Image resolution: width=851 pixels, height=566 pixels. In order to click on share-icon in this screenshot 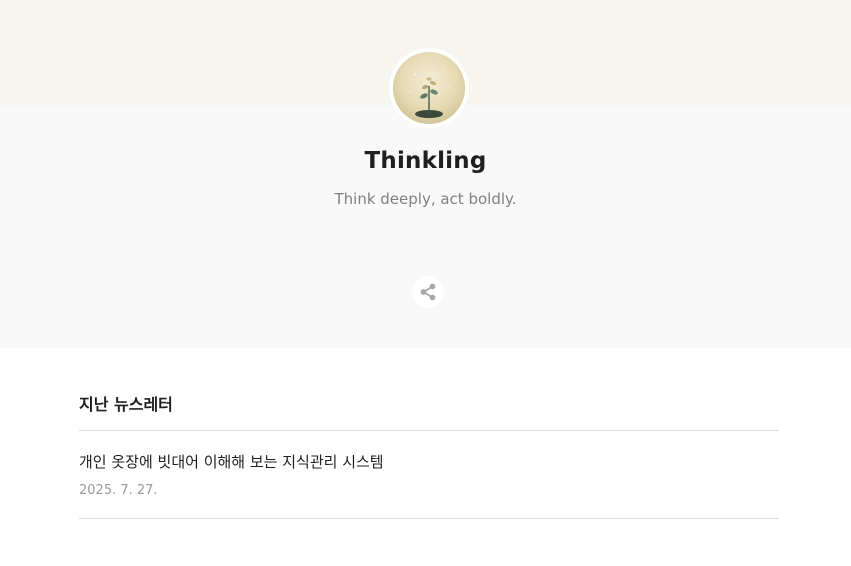, I will do `click(428, 292)`.